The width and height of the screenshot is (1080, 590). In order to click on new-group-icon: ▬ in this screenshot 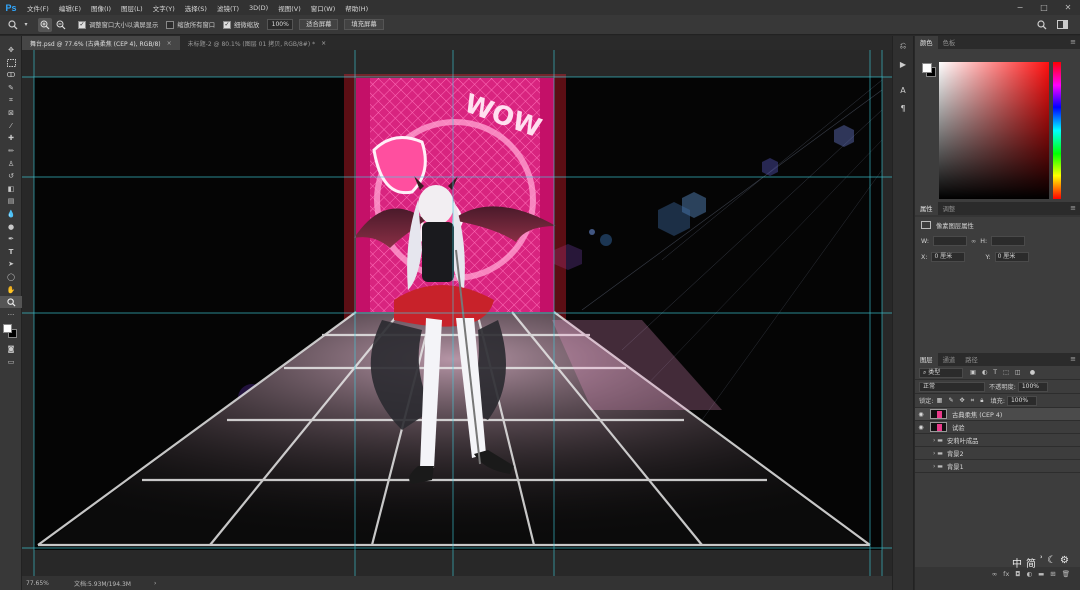, I will do `click(1041, 574)`.